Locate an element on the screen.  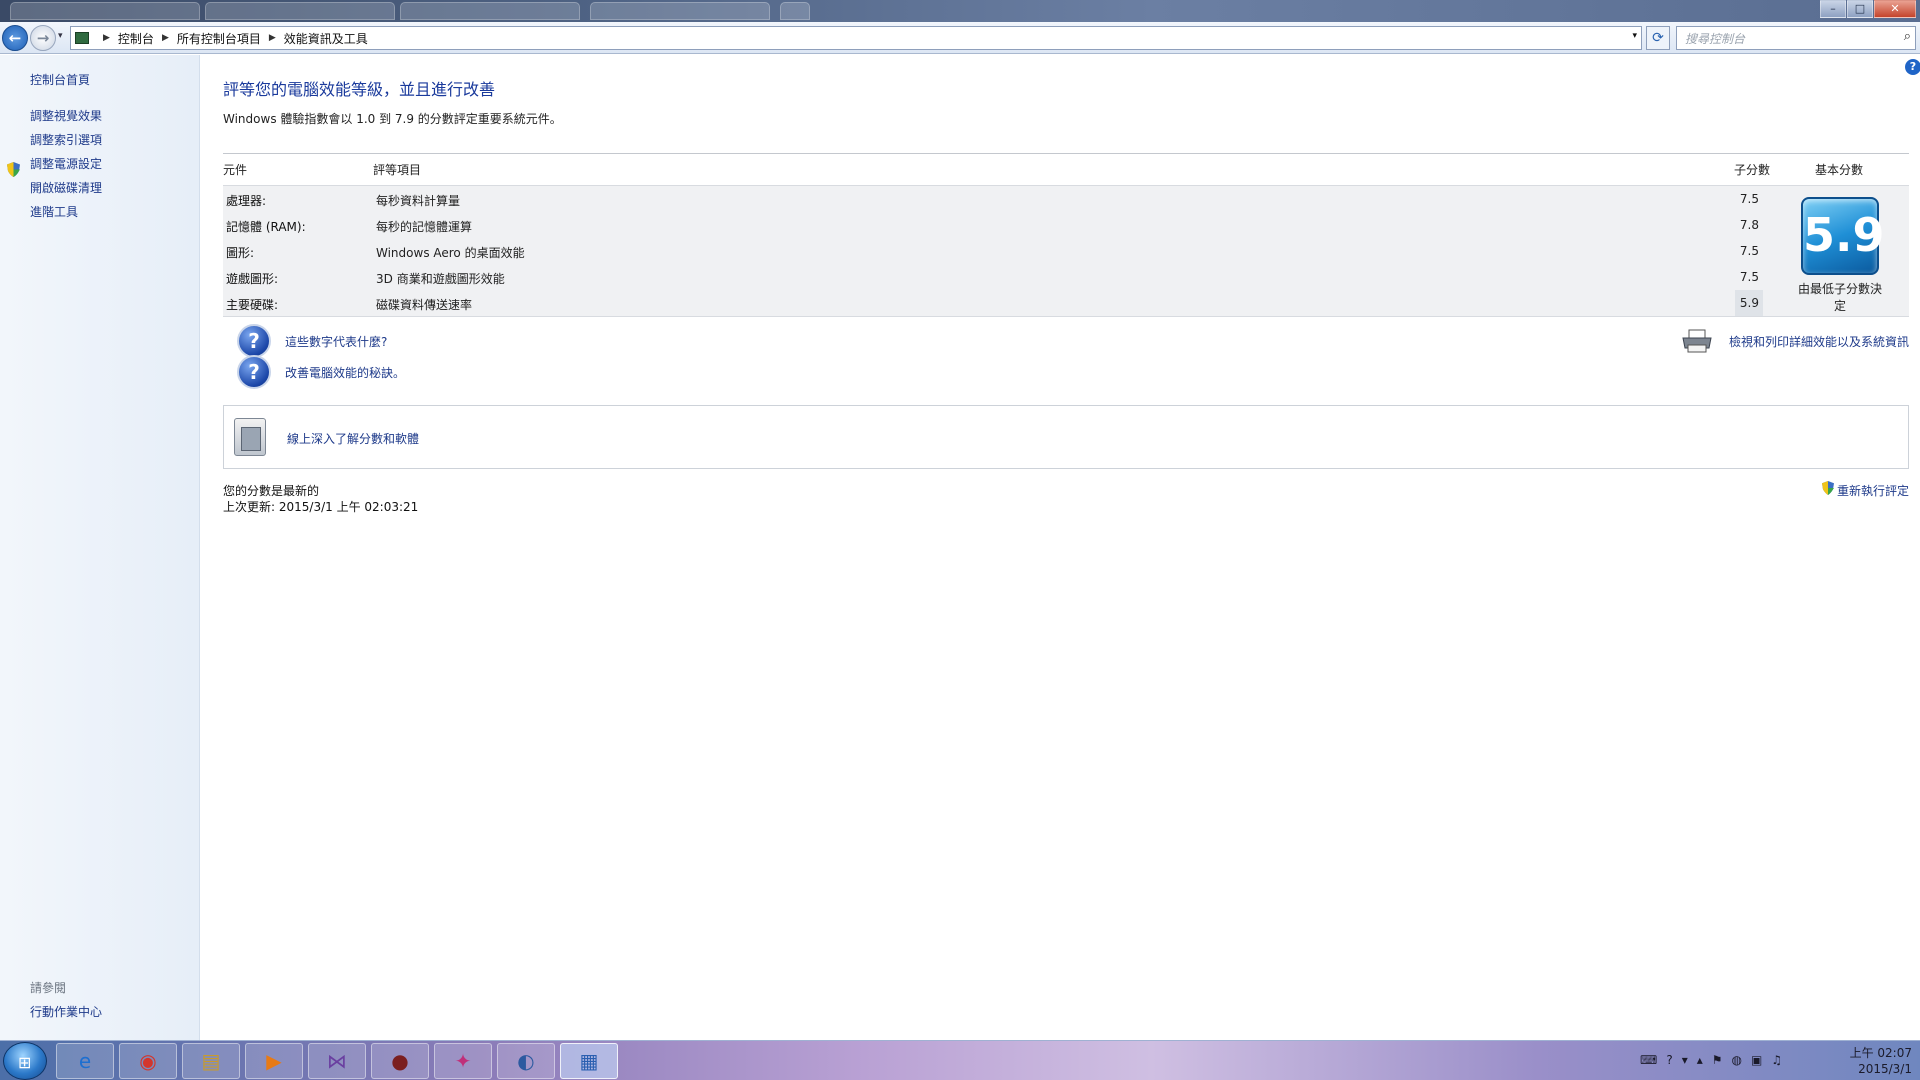
rated-item: 3D 商業和遊戲圖形效能 is located at coordinates (440, 279).